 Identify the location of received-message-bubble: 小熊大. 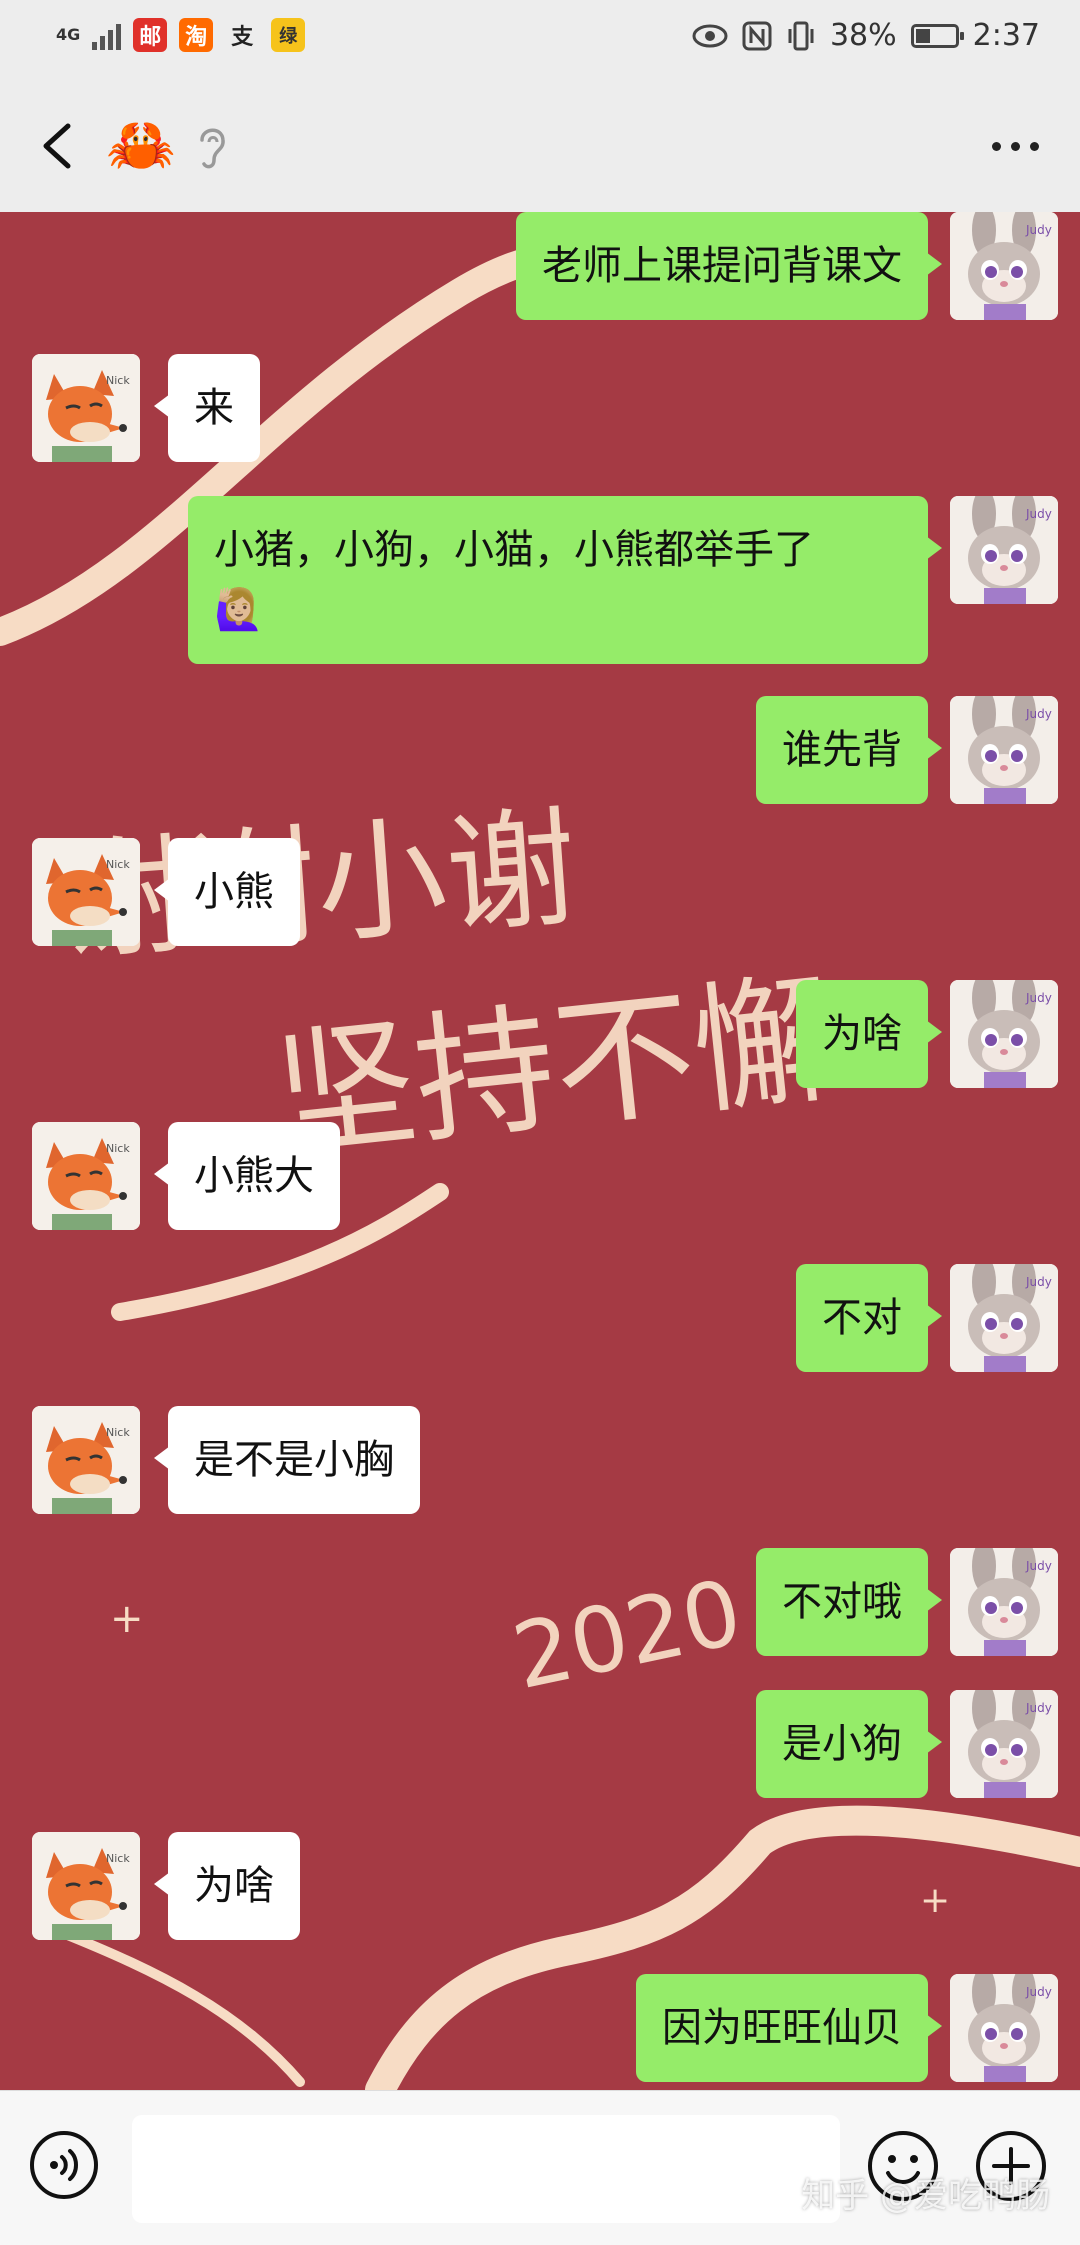
(247, 1176).